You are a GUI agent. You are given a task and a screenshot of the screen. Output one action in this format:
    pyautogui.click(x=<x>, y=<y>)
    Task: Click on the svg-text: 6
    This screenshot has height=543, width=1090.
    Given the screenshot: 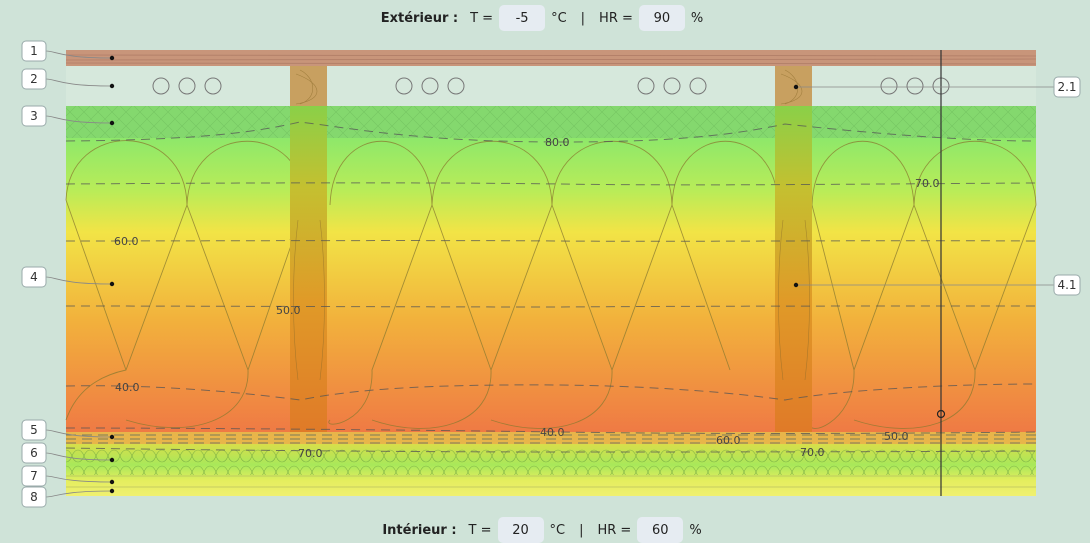 What is the action you would take?
    pyautogui.click(x=34, y=453)
    